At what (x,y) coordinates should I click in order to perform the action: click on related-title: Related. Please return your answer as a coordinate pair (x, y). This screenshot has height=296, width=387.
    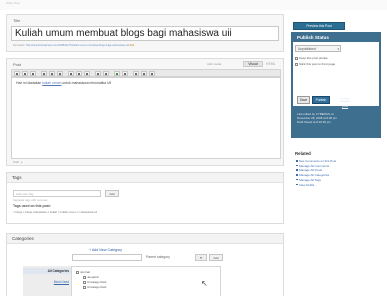
    Looking at the image, I should click on (303, 153).